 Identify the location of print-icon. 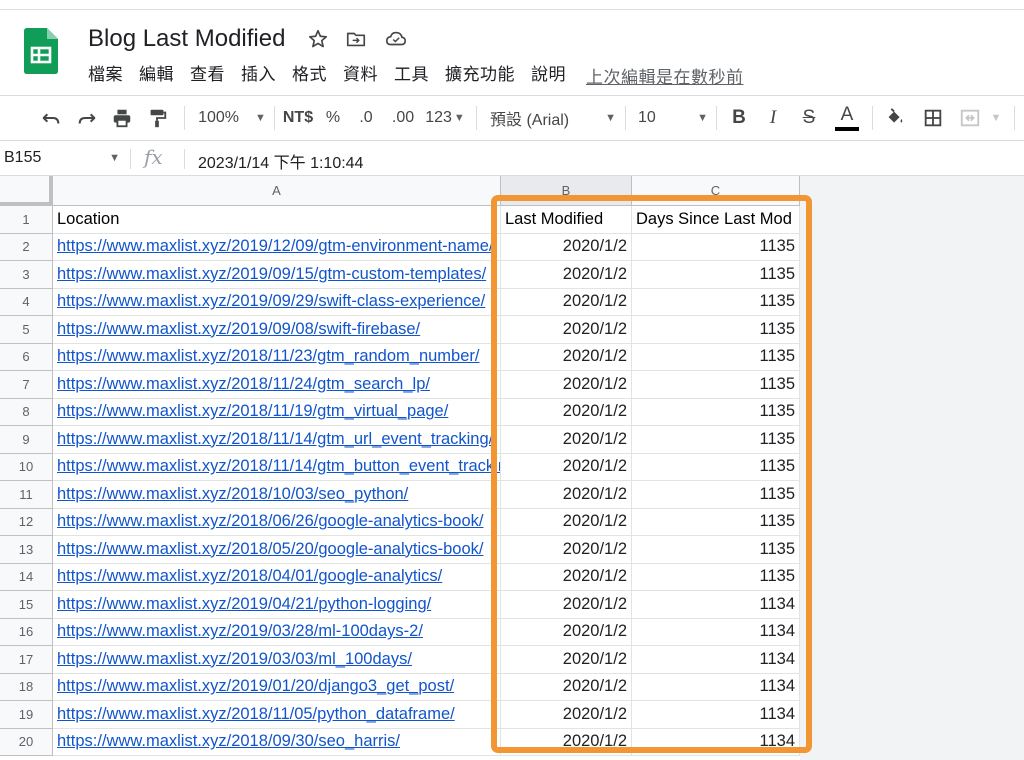
(122, 118).